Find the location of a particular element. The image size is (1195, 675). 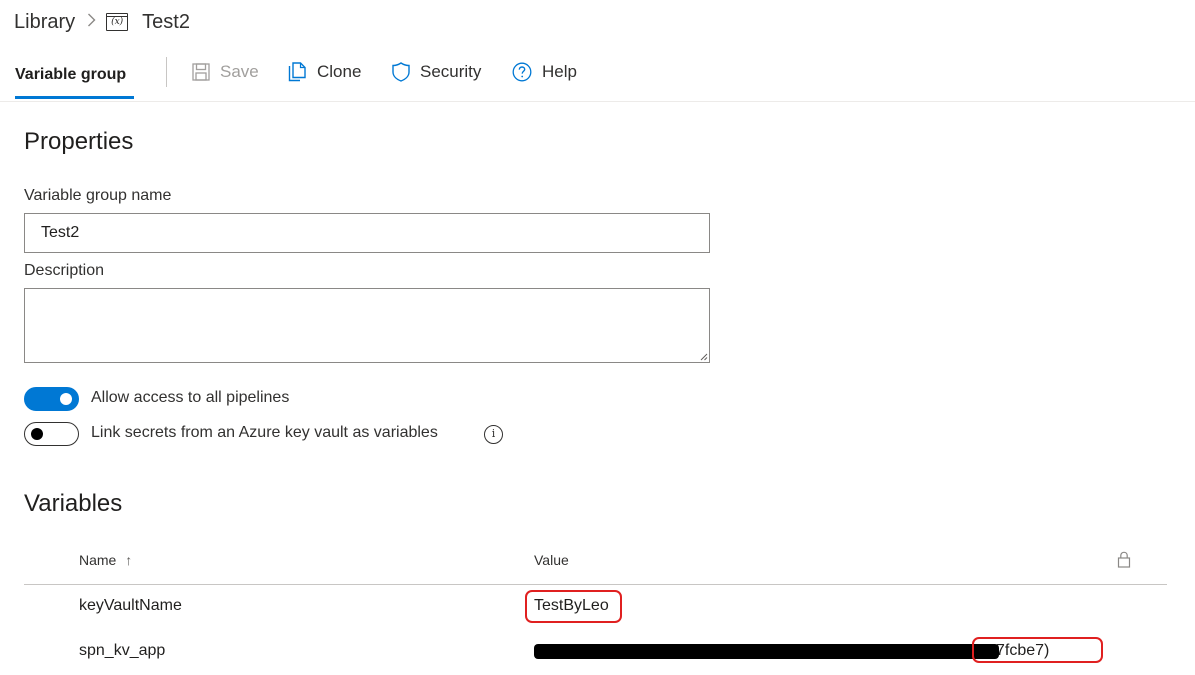

security-button-label: Security is located at coordinates (451, 71).